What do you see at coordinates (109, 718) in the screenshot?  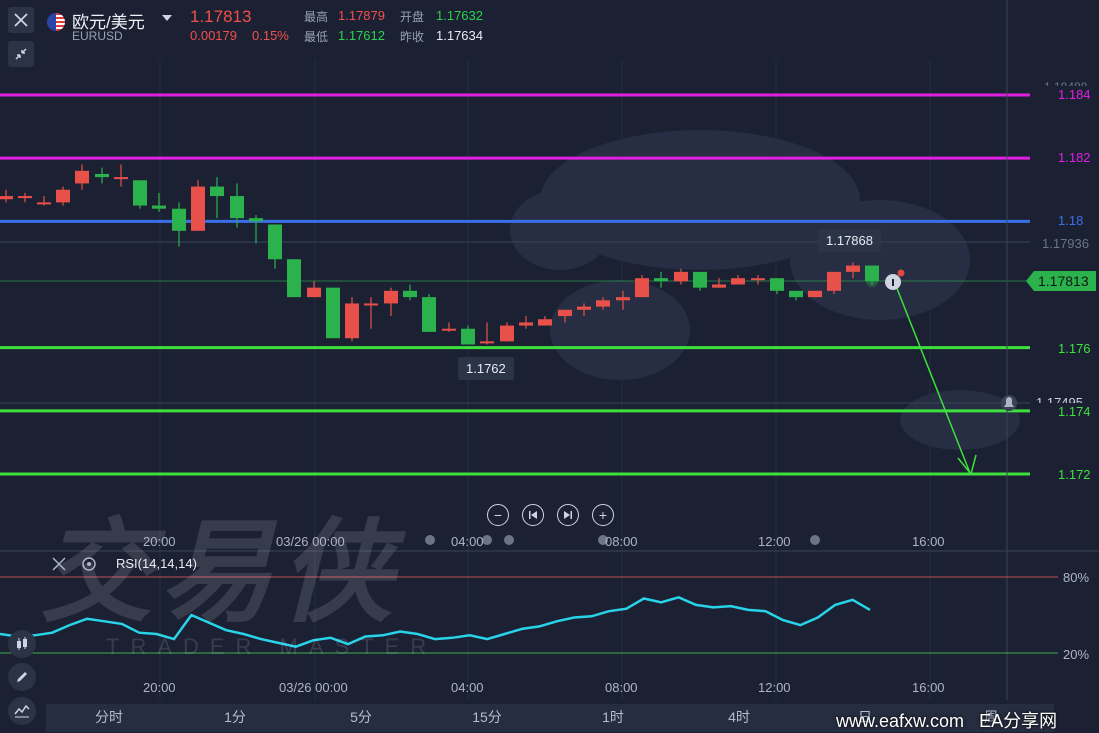 I see `timeframe-0: 分时` at bounding box center [109, 718].